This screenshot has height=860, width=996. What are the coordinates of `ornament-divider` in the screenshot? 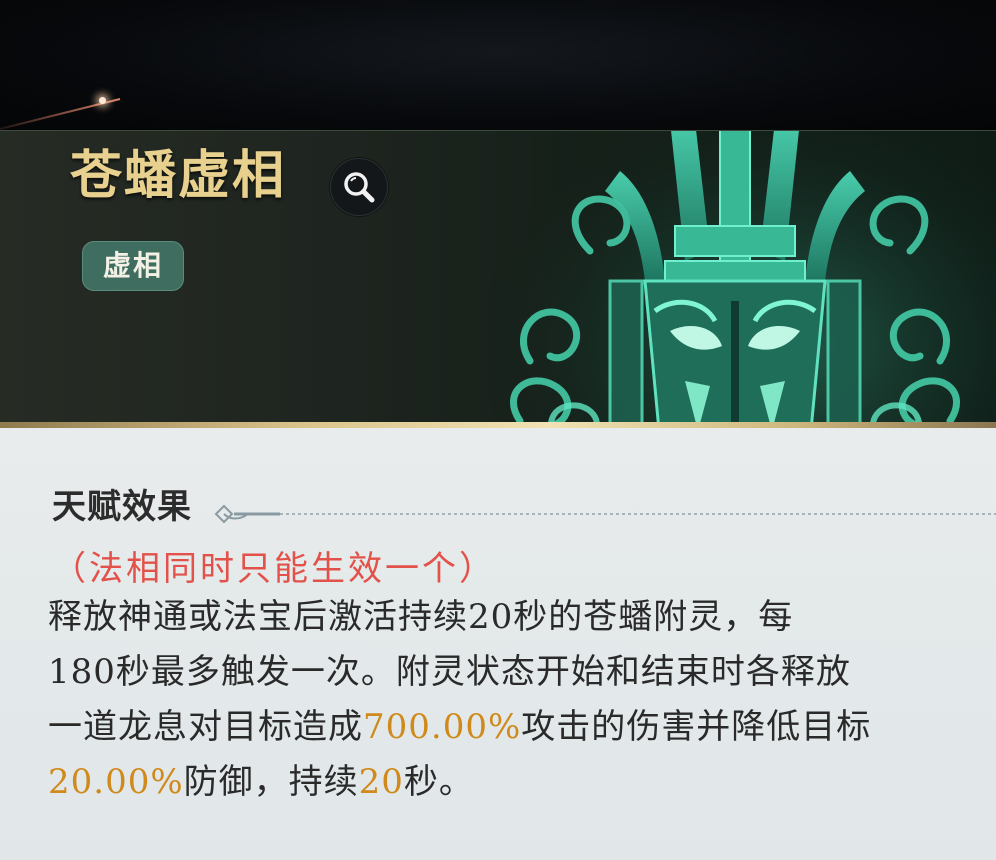 It's located at (605, 514).